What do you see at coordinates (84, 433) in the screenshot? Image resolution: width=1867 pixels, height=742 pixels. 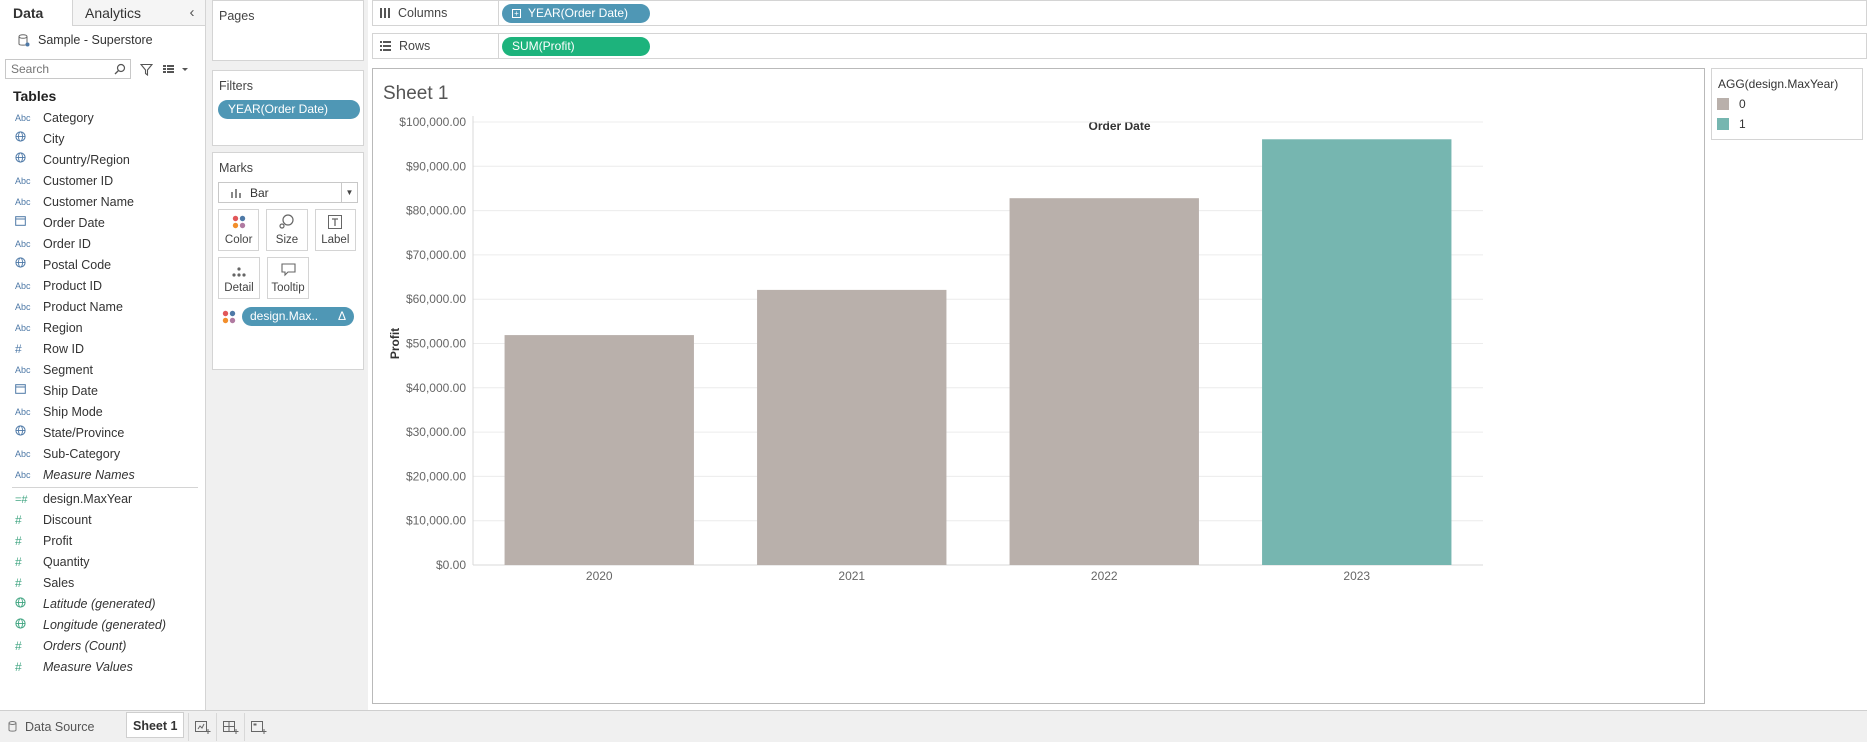 I see `field-name: State/Province` at bounding box center [84, 433].